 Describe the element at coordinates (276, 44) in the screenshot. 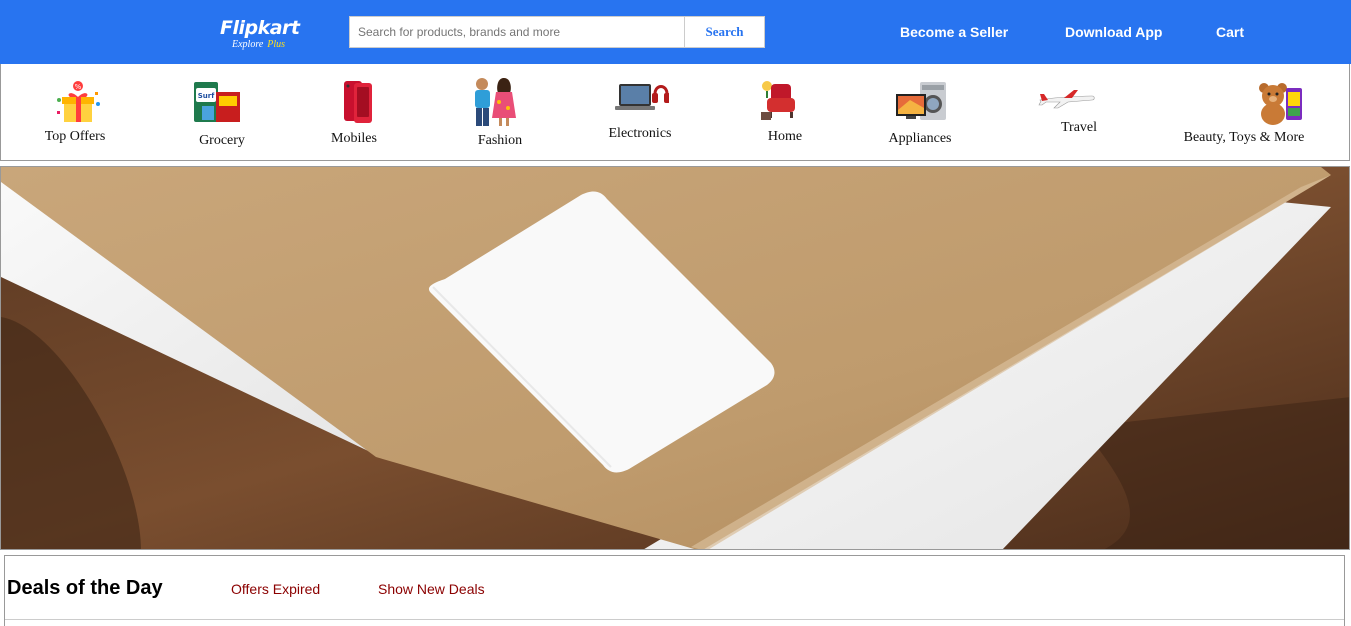

I see `logo-tagline-plus: Plus` at that location.